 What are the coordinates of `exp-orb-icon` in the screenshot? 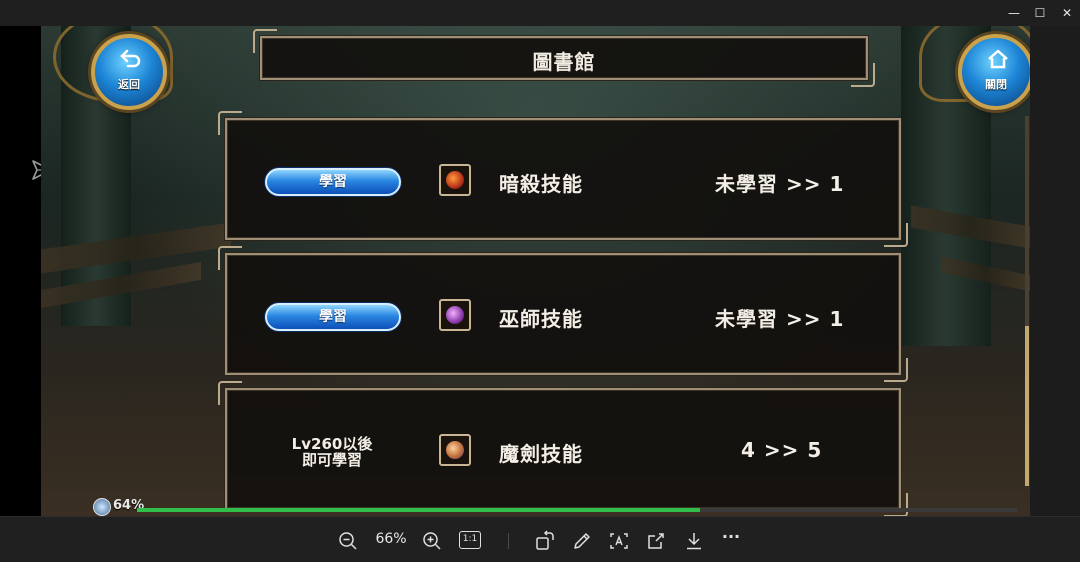 It's located at (102, 507).